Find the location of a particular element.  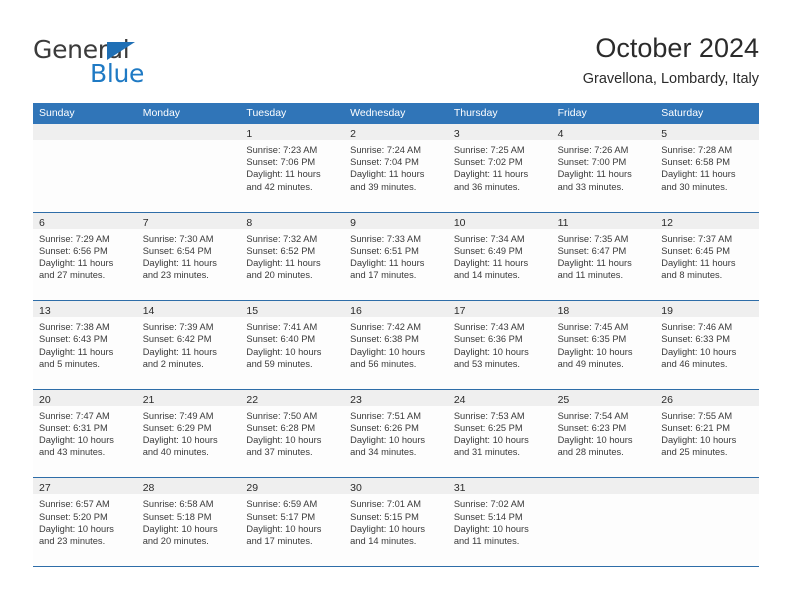

calendar-day-cell-empty is located at coordinates (85, 168).